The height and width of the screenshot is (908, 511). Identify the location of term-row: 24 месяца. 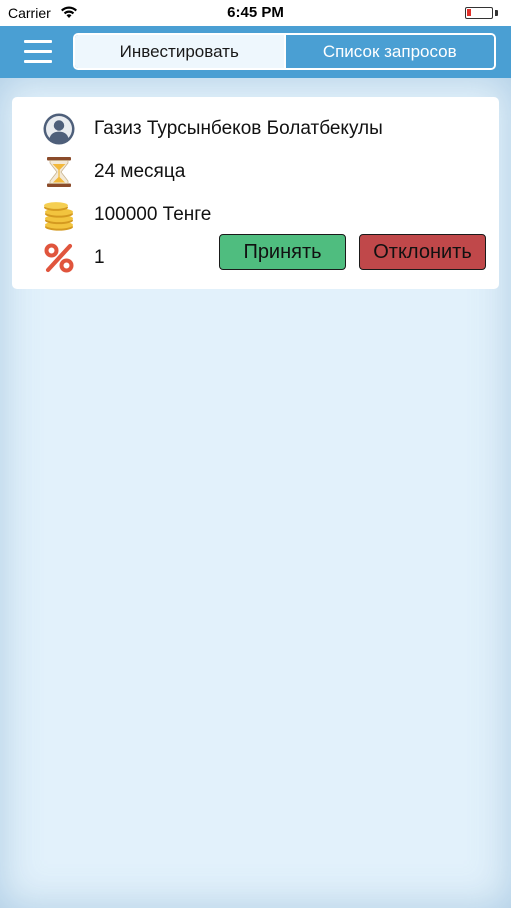
(255, 172).